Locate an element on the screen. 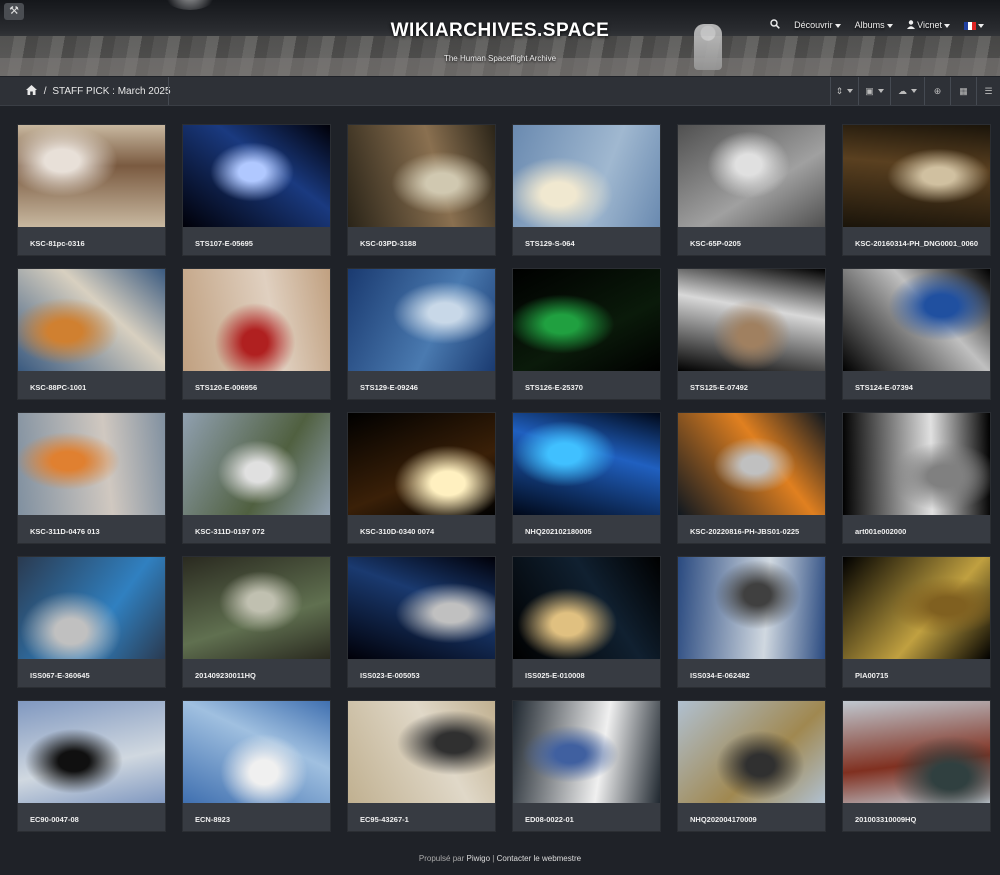  photo-card: ED08-0022-01 is located at coordinates (586, 766).